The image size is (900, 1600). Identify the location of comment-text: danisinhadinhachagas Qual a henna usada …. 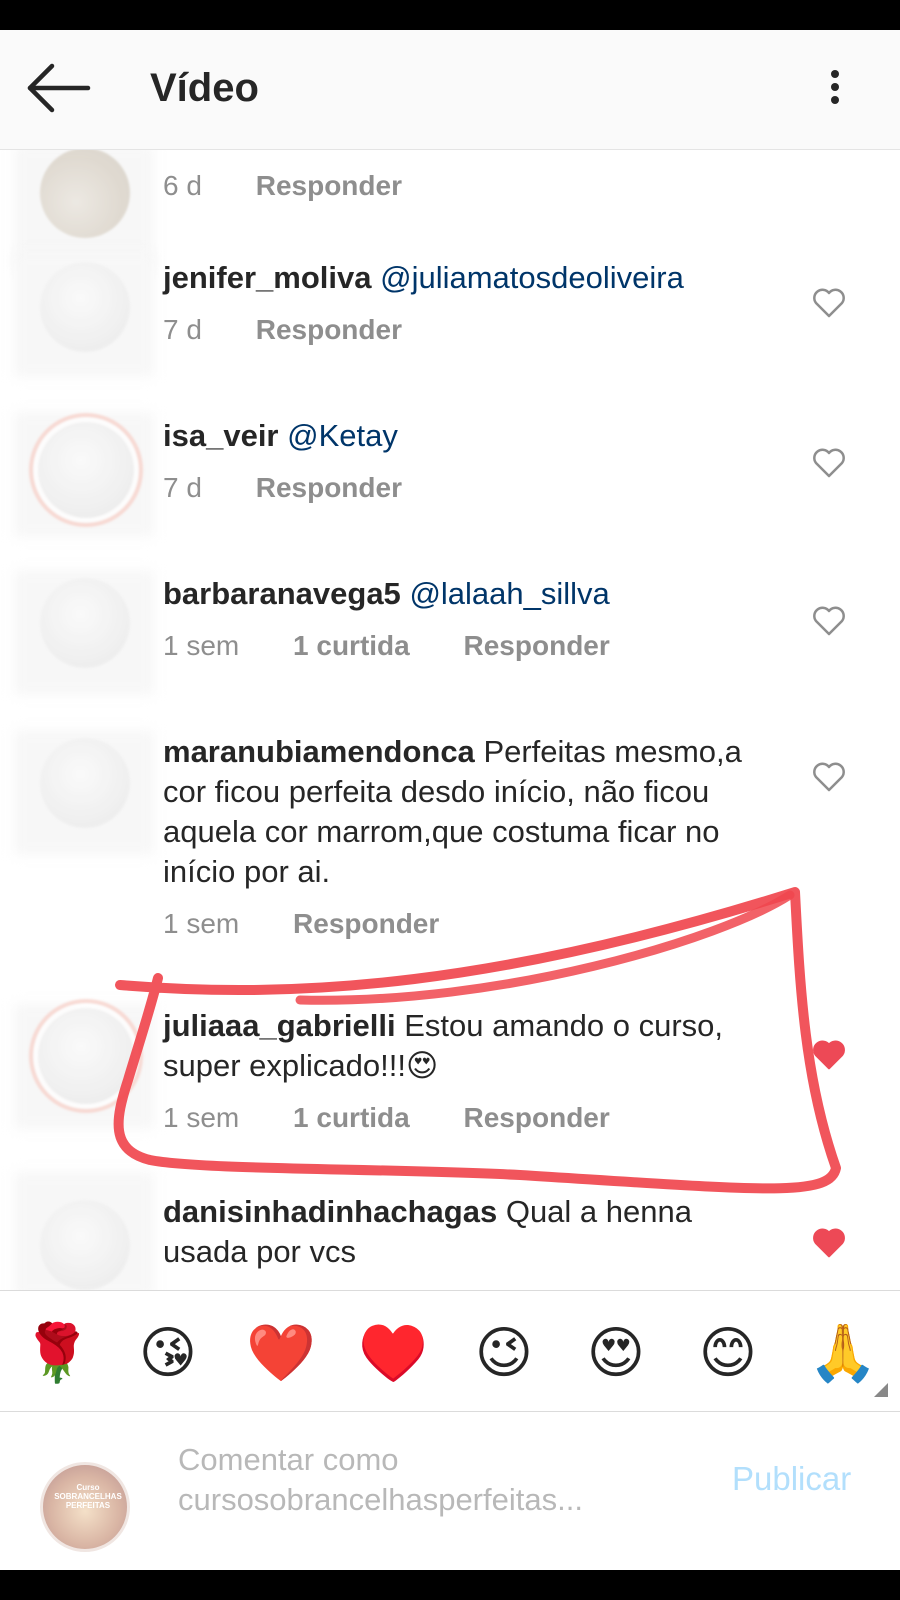
(473, 1232).